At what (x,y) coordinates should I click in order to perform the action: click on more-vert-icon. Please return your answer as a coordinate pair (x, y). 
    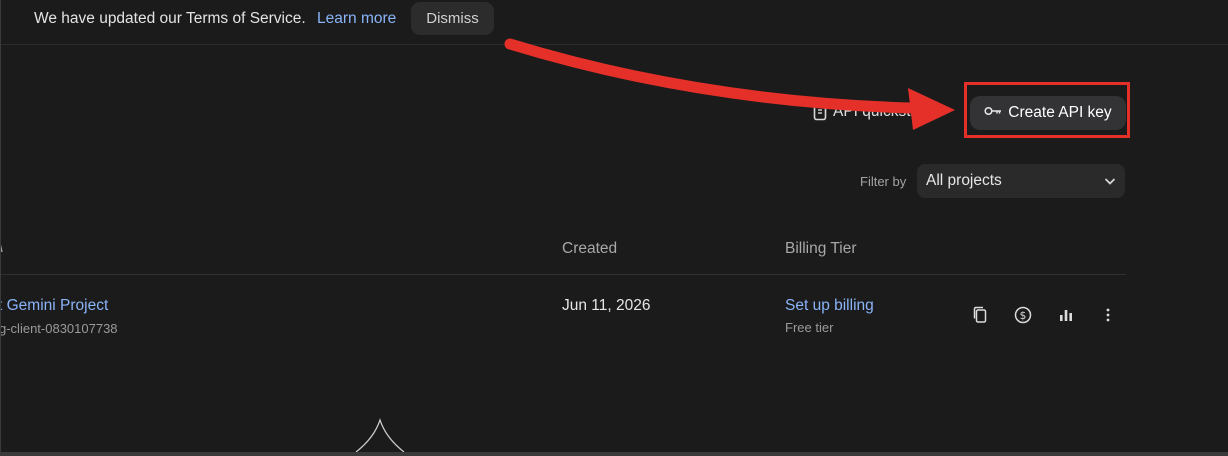
    Looking at the image, I should click on (1108, 315).